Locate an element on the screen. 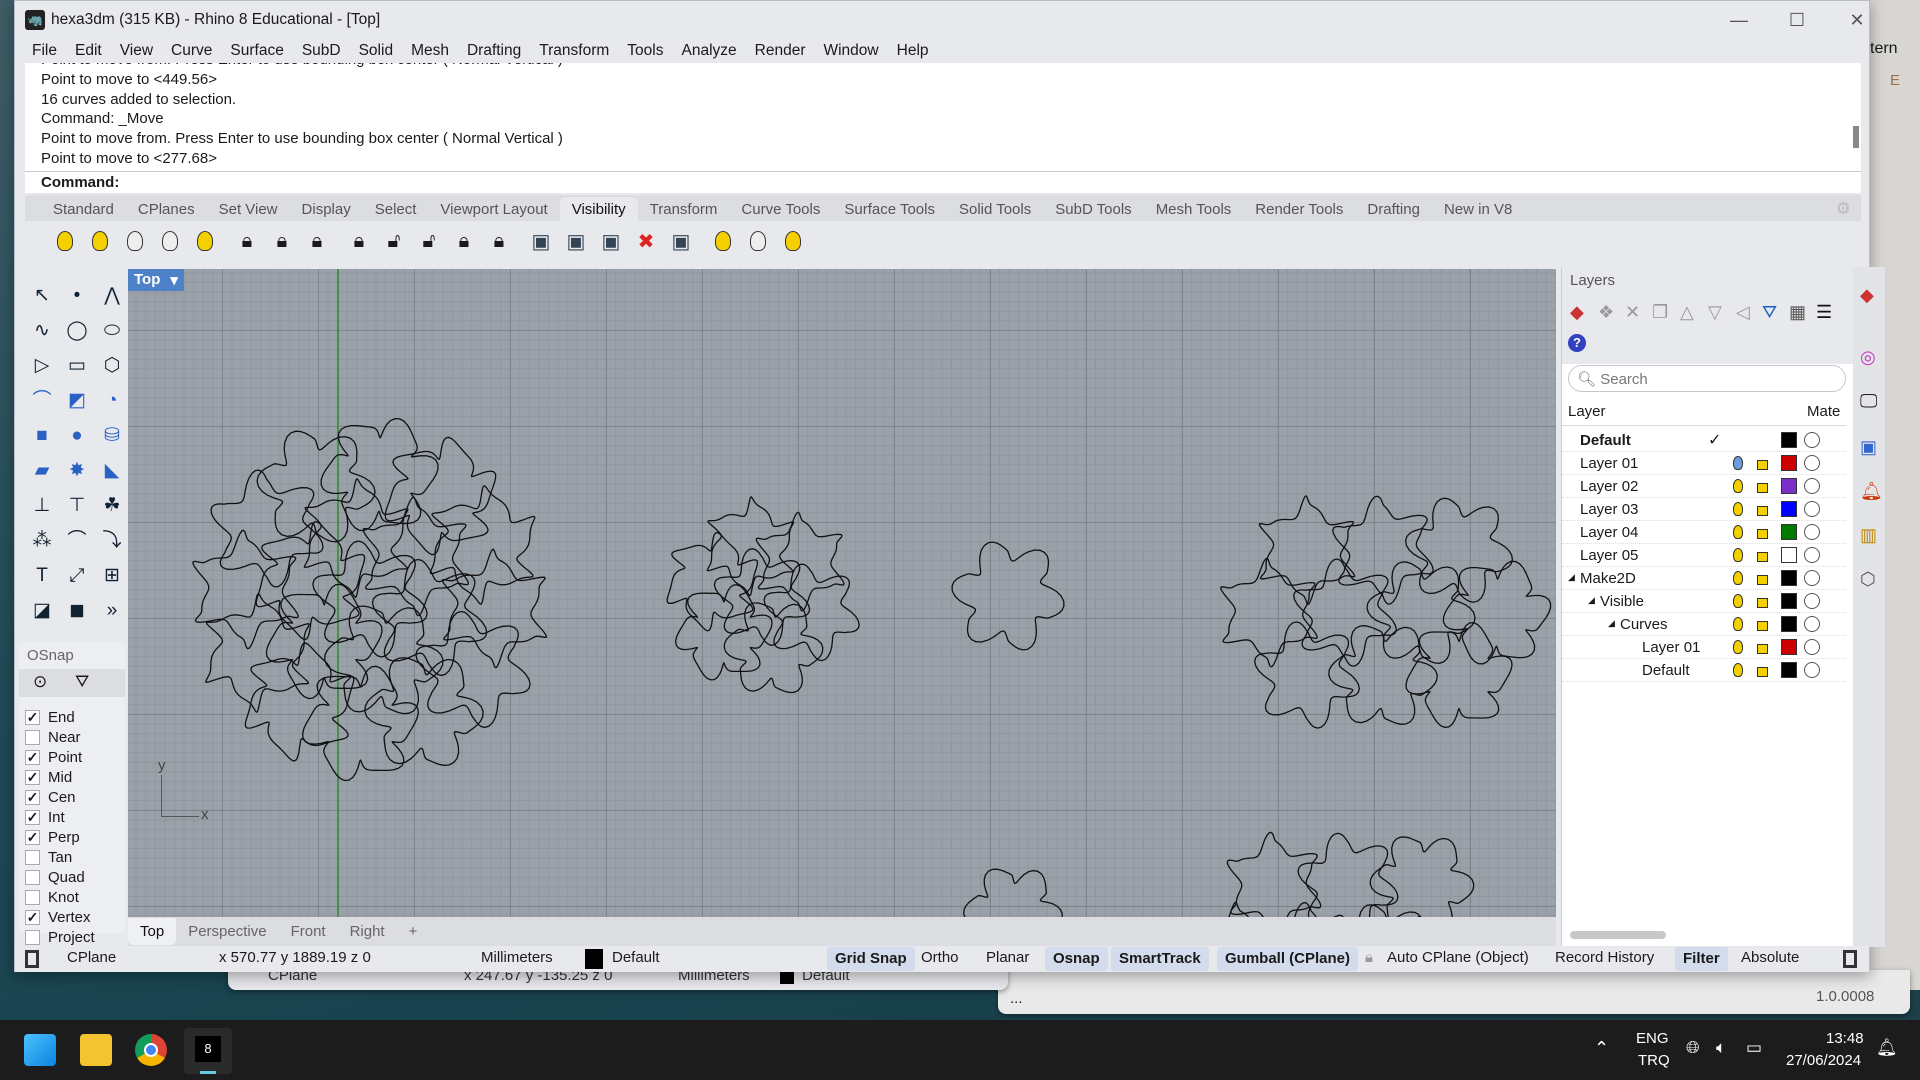 The width and height of the screenshot is (1920, 1080). current-layer-check-icon: ✓ is located at coordinates (1714, 440).